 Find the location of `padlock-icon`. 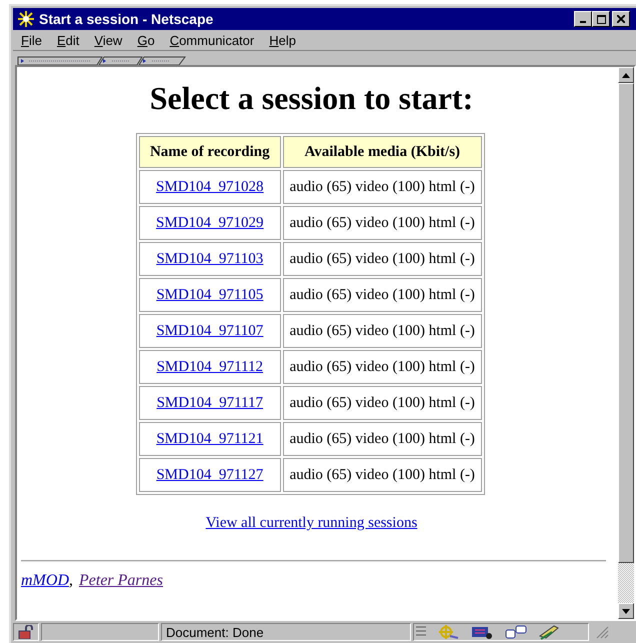

padlock-icon is located at coordinates (26, 632).